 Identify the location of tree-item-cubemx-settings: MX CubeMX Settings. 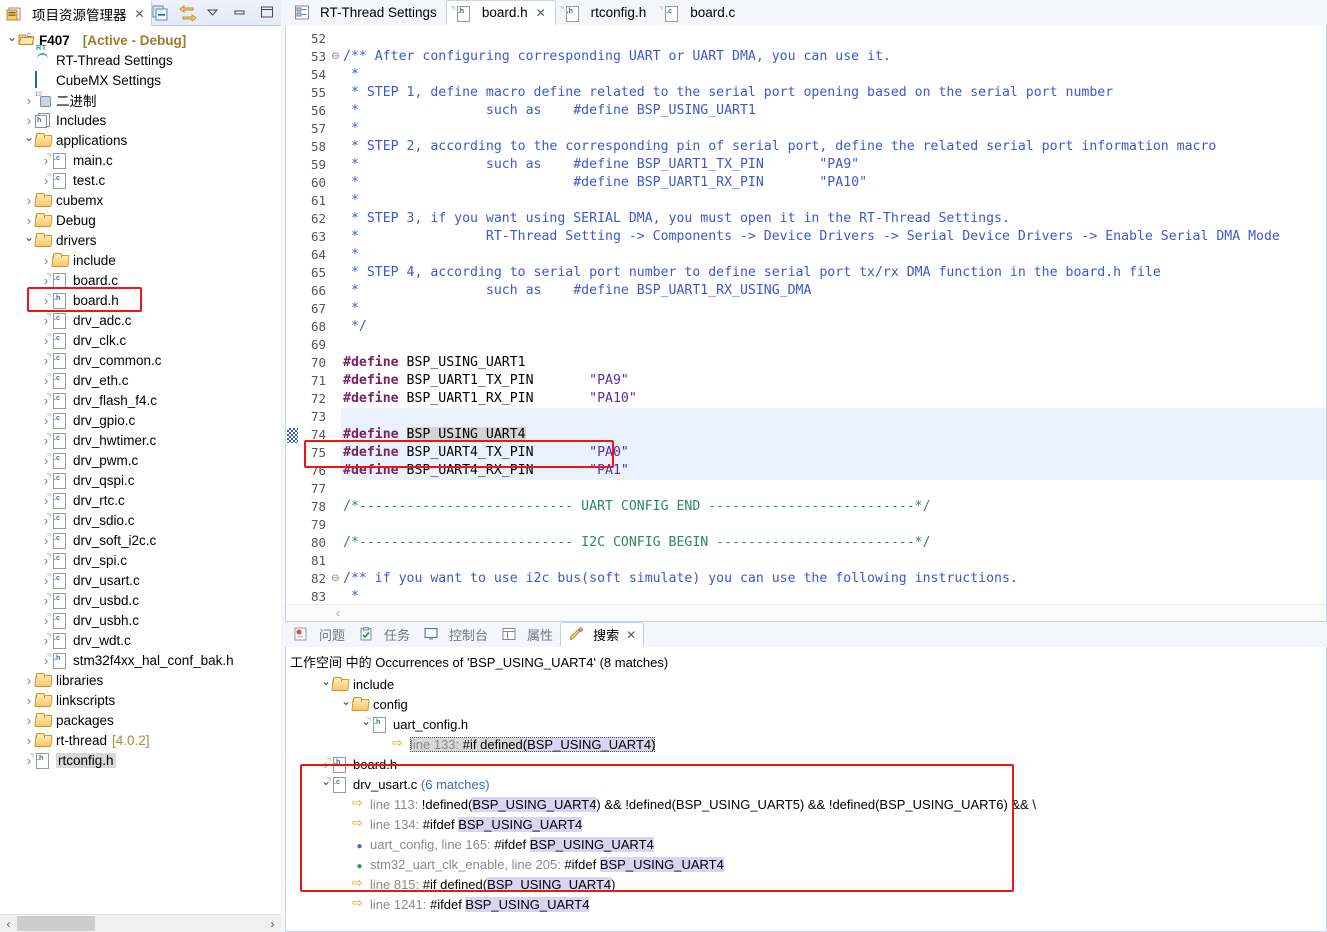
(140, 80).